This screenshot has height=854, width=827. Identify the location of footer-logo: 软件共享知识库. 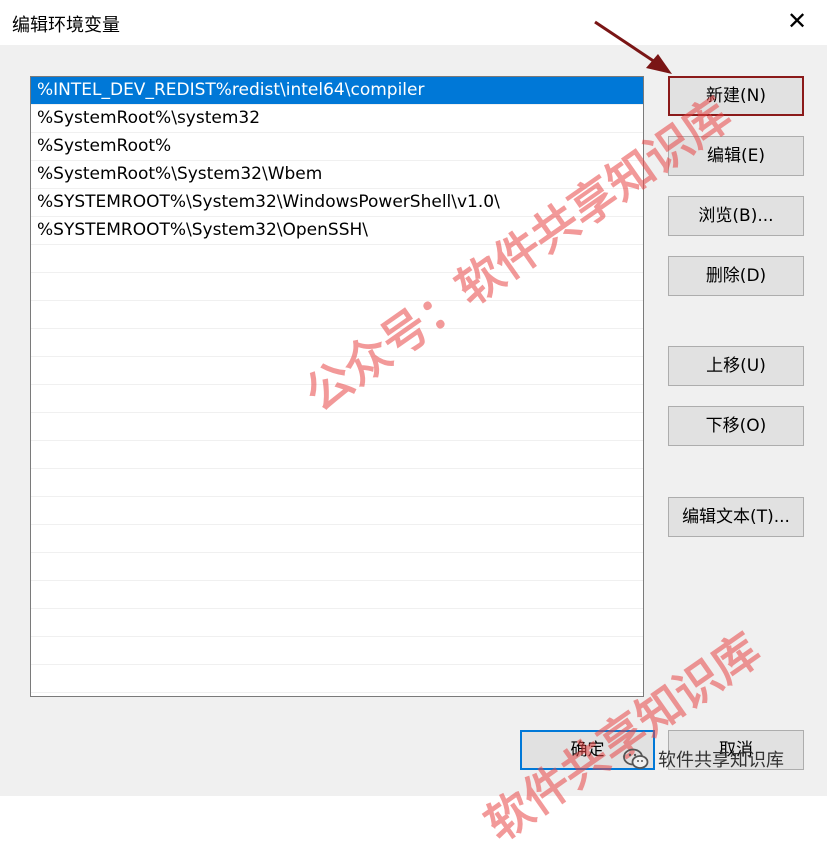
(703, 759).